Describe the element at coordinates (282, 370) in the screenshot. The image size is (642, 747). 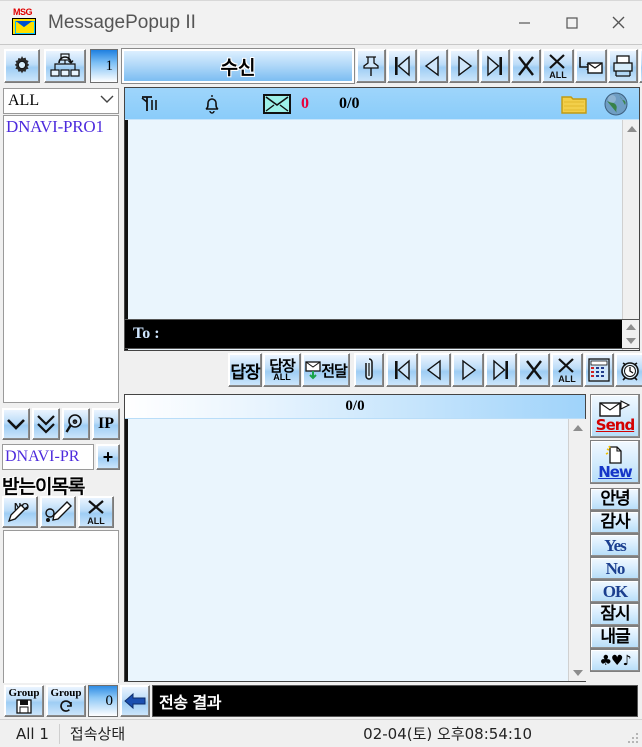
I see `reply-all-button: 답장 ALL` at that location.